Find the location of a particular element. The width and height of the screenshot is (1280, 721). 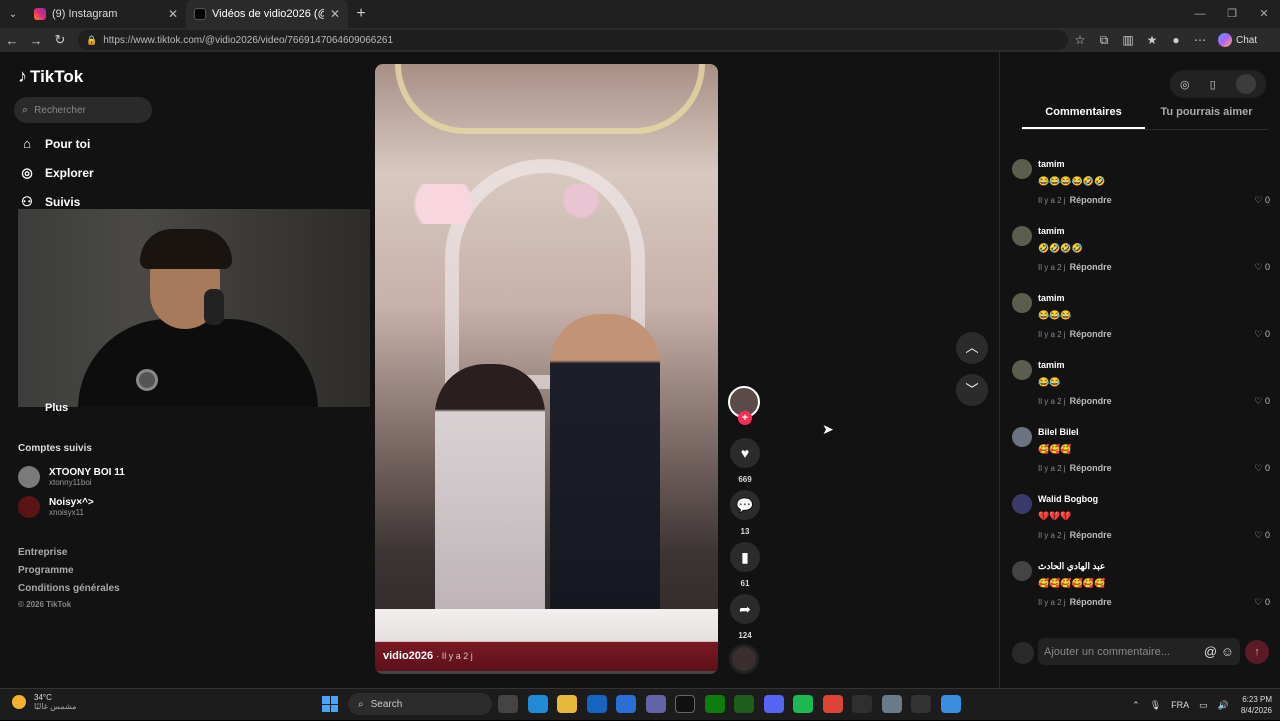

copilot-chat-button: Chat is located at coordinates (1237, 40).